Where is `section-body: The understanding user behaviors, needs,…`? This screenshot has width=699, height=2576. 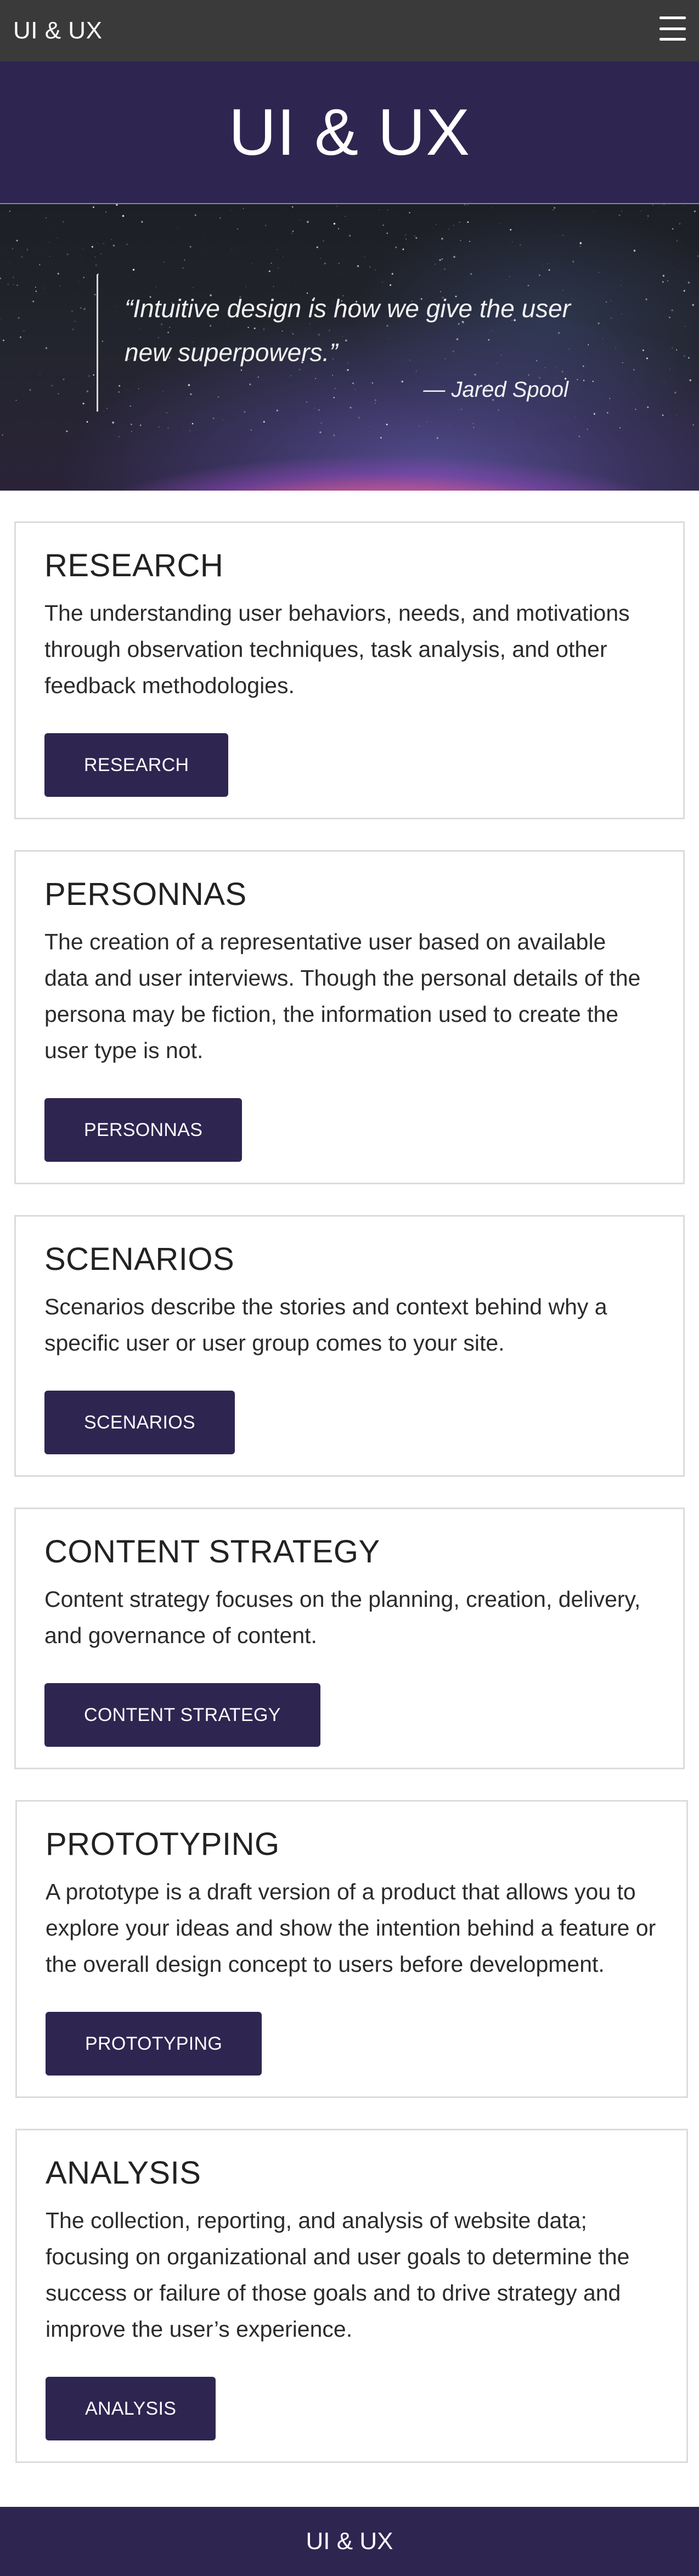
section-body: The understanding user behaviors, needs,… is located at coordinates (337, 649).